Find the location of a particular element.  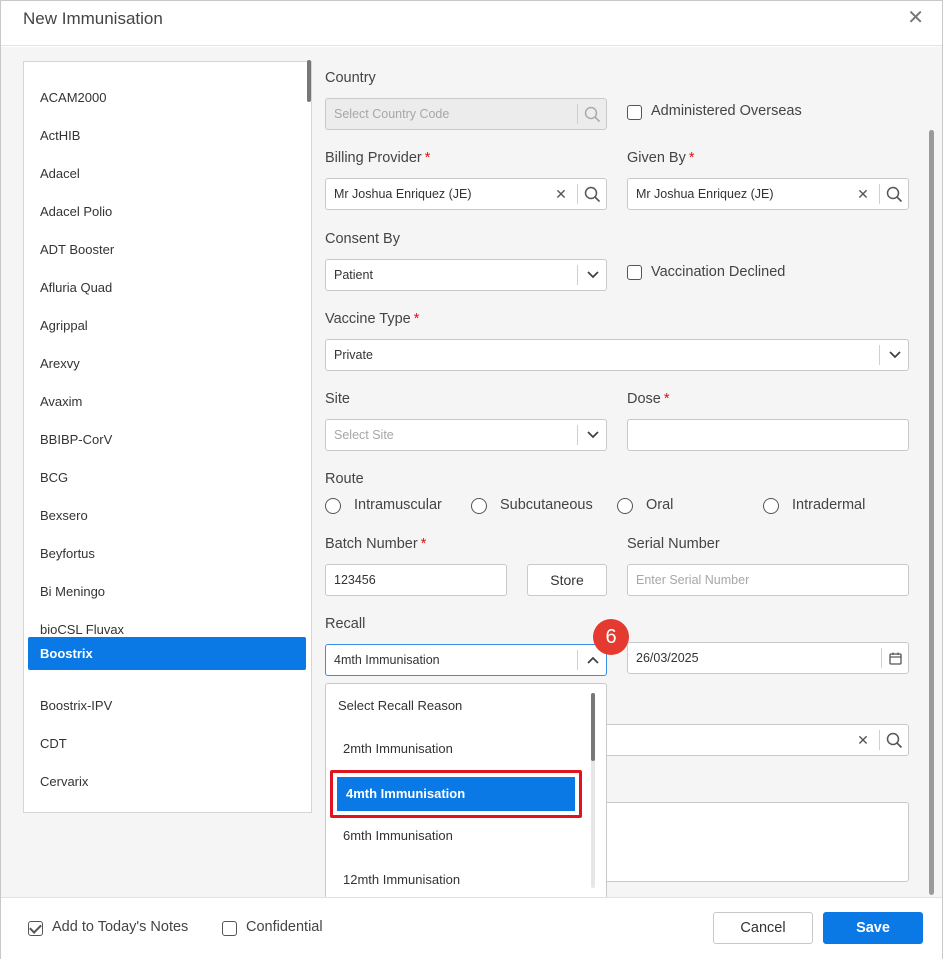

vaccine-list-item: Cholera is located at coordinates (167, 807).